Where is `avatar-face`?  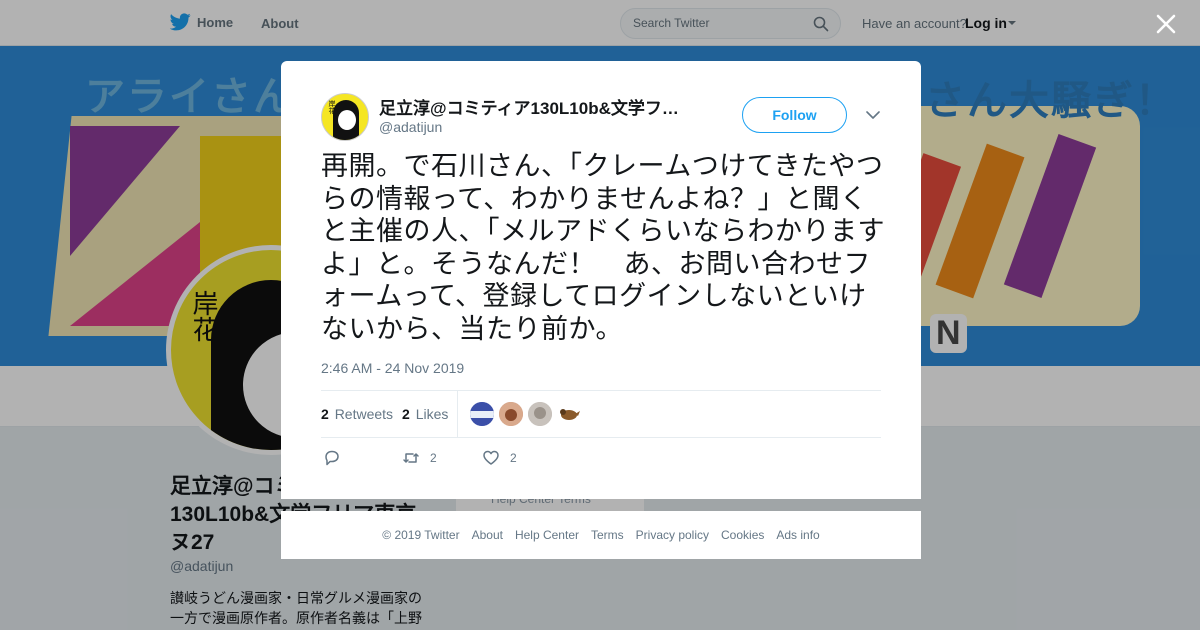 avatar-face is located at coordinates (347, 120).